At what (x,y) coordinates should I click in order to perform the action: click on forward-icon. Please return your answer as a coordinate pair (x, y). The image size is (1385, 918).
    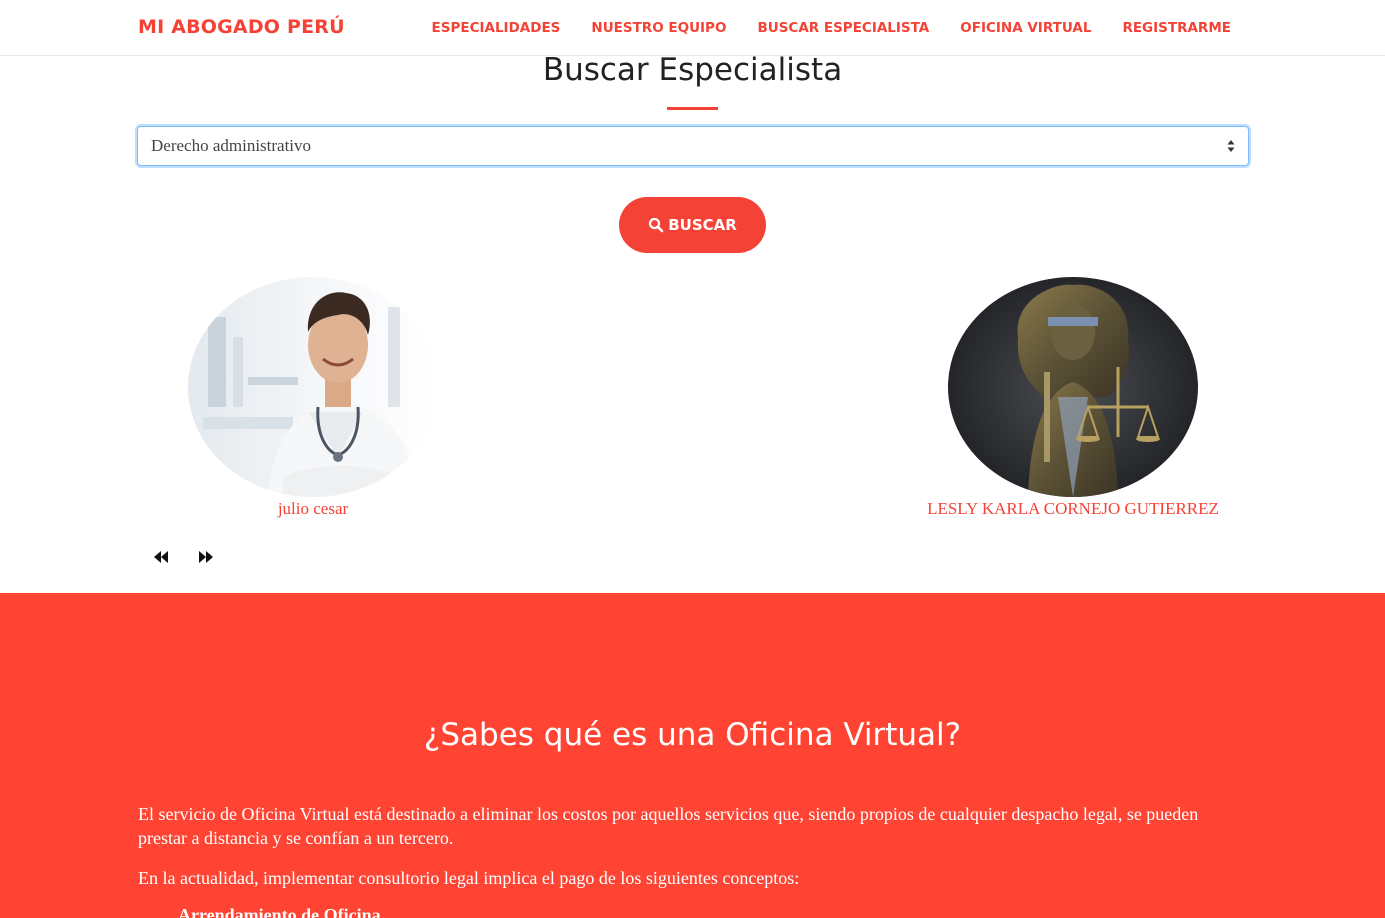
    Looking at the image, I should click on (206, 560).